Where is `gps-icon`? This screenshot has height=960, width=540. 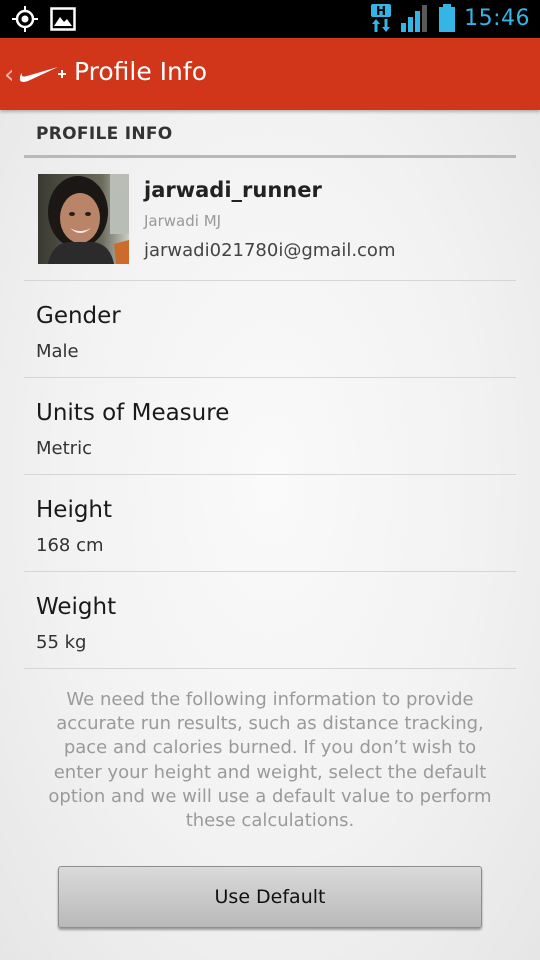
gps-icon is located at coordinates (25, 19).